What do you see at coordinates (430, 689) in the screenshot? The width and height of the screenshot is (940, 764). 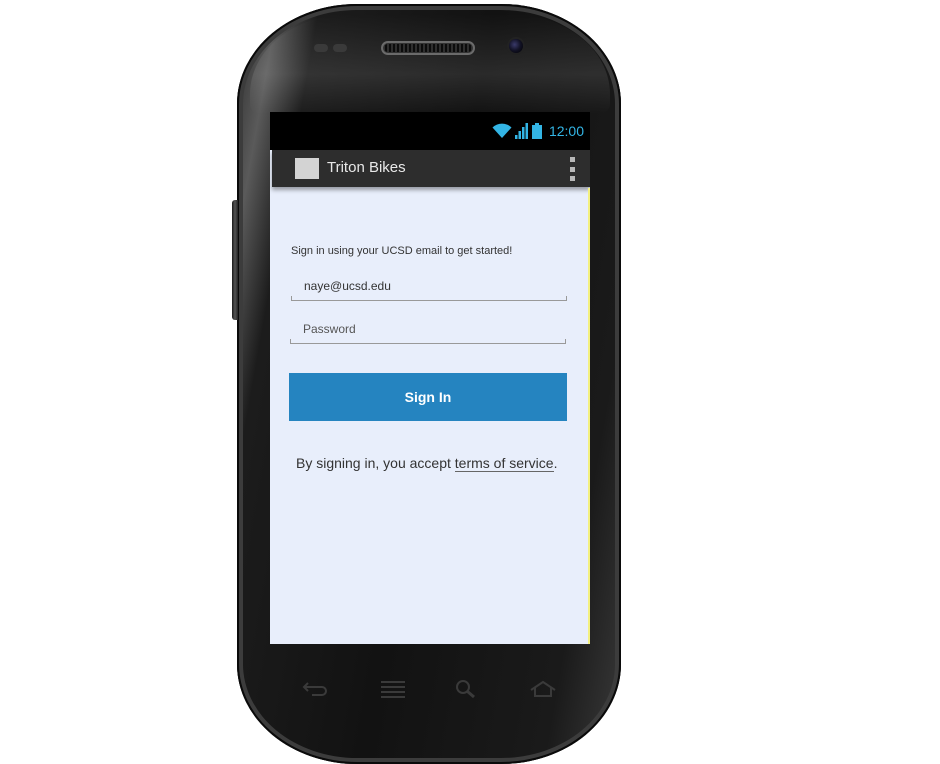 I see `hardware-nav-bar` at bounding box center [430, 689].